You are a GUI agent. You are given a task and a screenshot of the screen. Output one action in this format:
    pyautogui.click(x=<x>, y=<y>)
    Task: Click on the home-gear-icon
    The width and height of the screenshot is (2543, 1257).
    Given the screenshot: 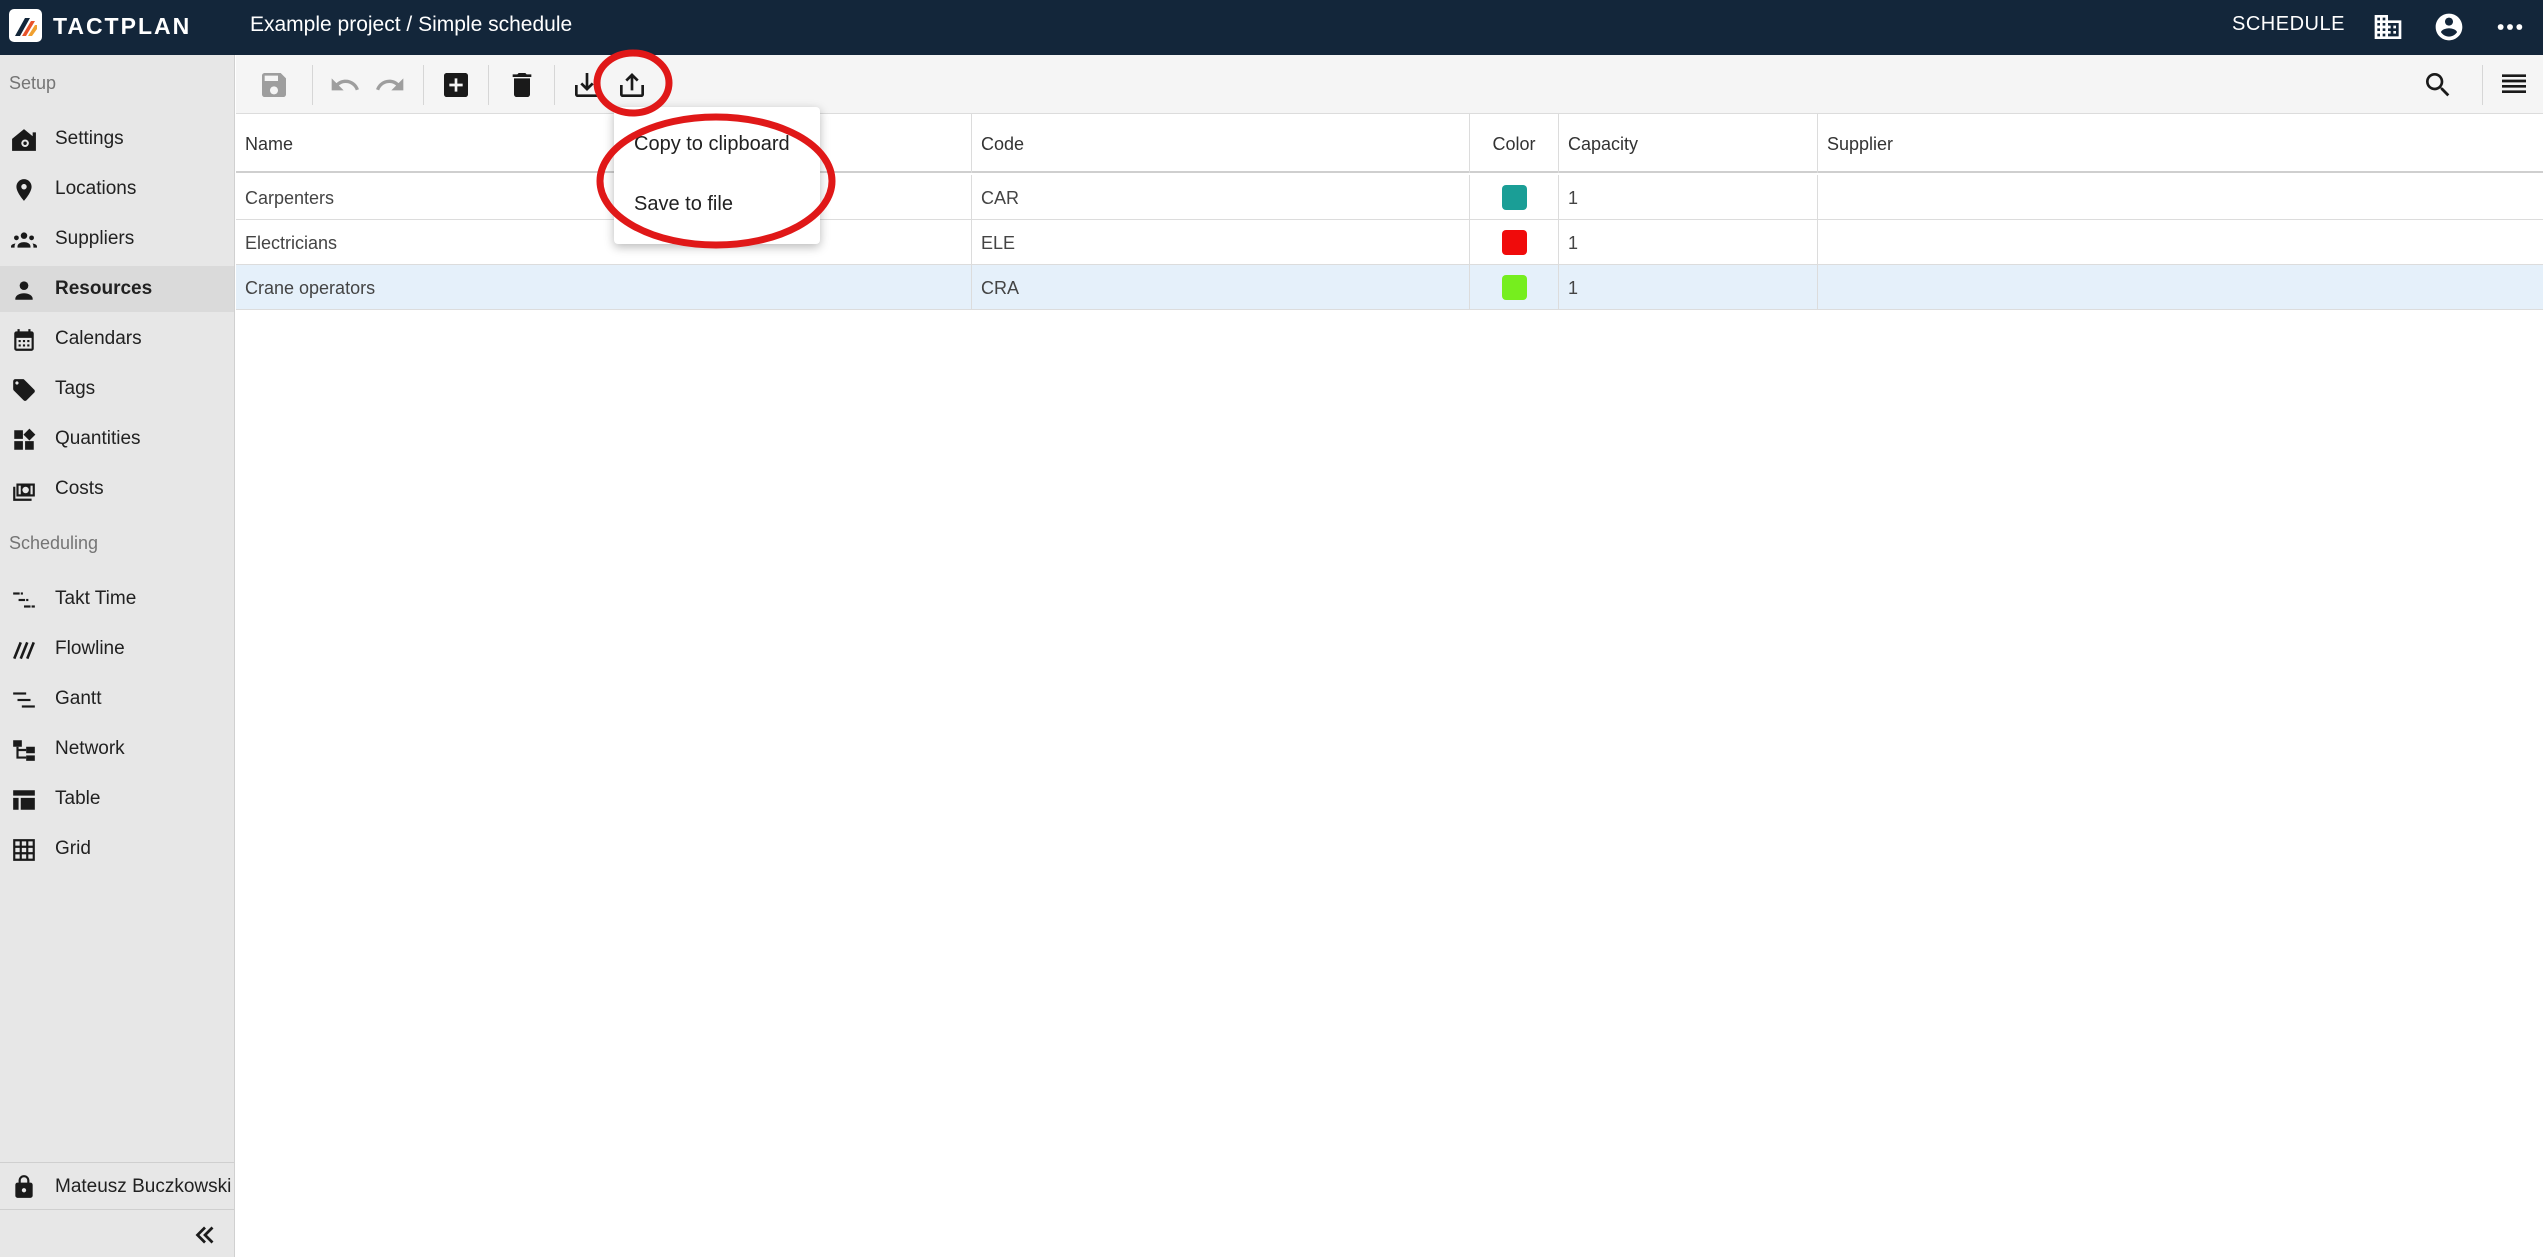 What is the action you would take?
    pyautogui.click(x=24, y=140)
    